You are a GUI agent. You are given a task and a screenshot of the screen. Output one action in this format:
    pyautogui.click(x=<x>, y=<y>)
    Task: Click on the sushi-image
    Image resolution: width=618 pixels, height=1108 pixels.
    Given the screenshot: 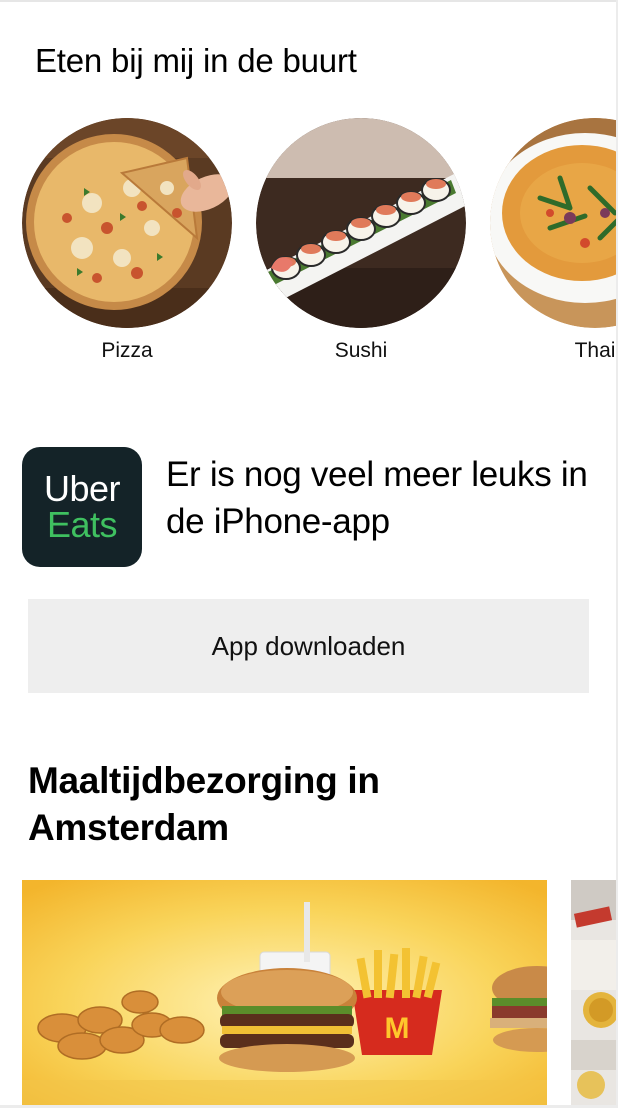 What is the action you would take?
    pyautogui.click(x=361, y=223)
    